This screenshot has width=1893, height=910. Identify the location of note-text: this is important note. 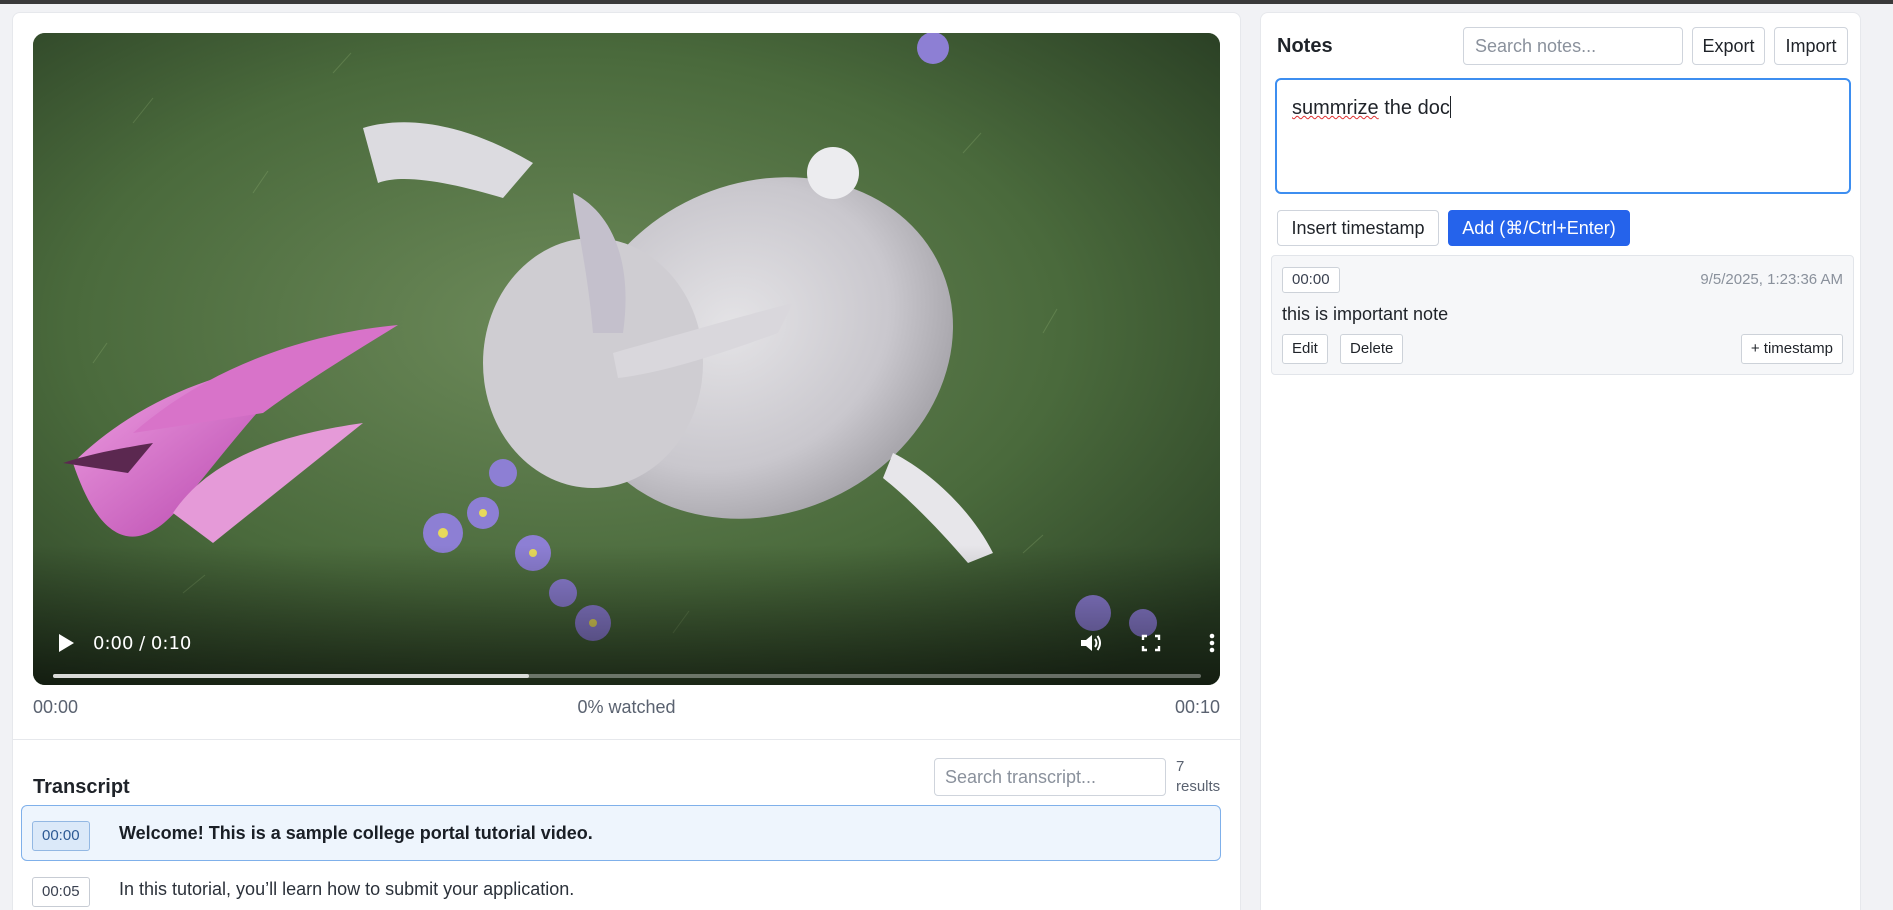
(1365, 314).